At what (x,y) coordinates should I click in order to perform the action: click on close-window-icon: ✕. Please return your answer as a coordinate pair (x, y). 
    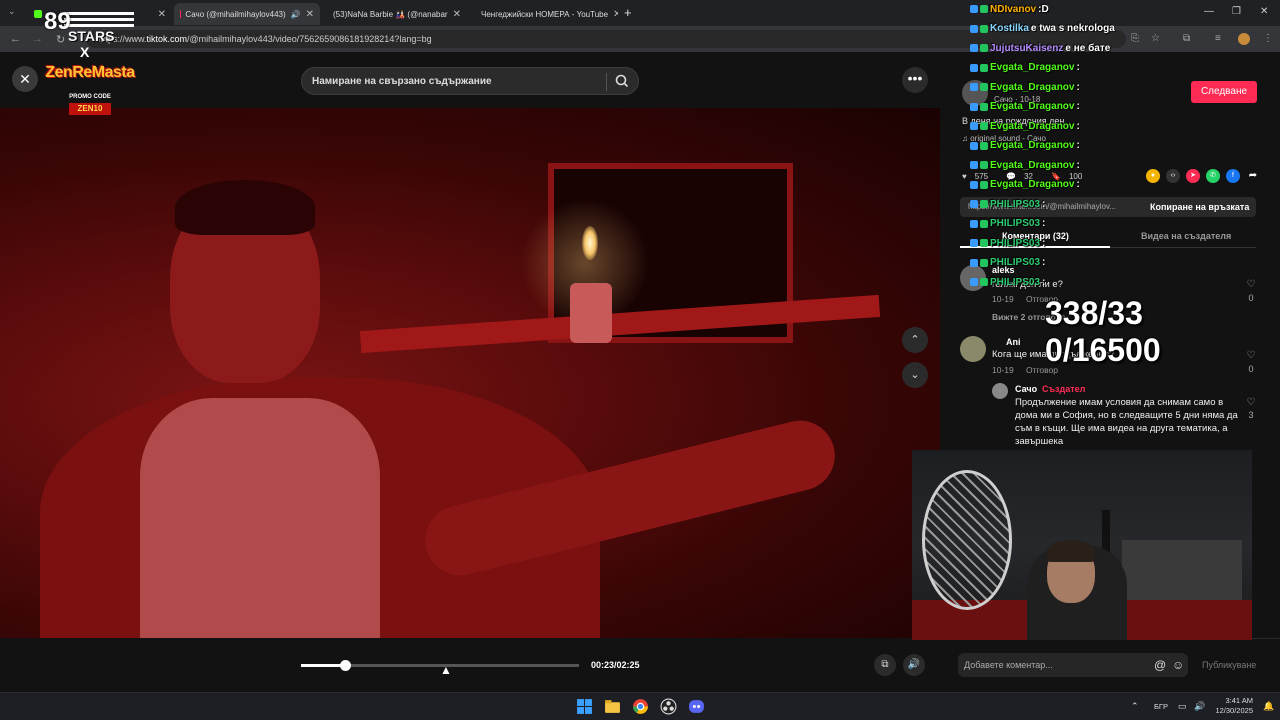
    Looking at the image, I should click on (1264, 11).